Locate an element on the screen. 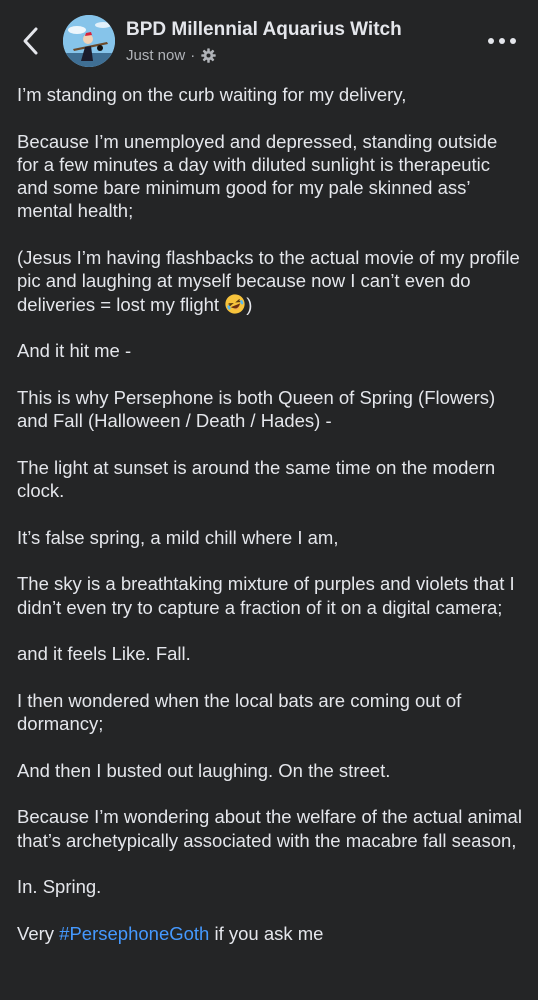 The height and width of the screenshot is (1000, 538). more-dots-icon is located at coordinates (502, 41).